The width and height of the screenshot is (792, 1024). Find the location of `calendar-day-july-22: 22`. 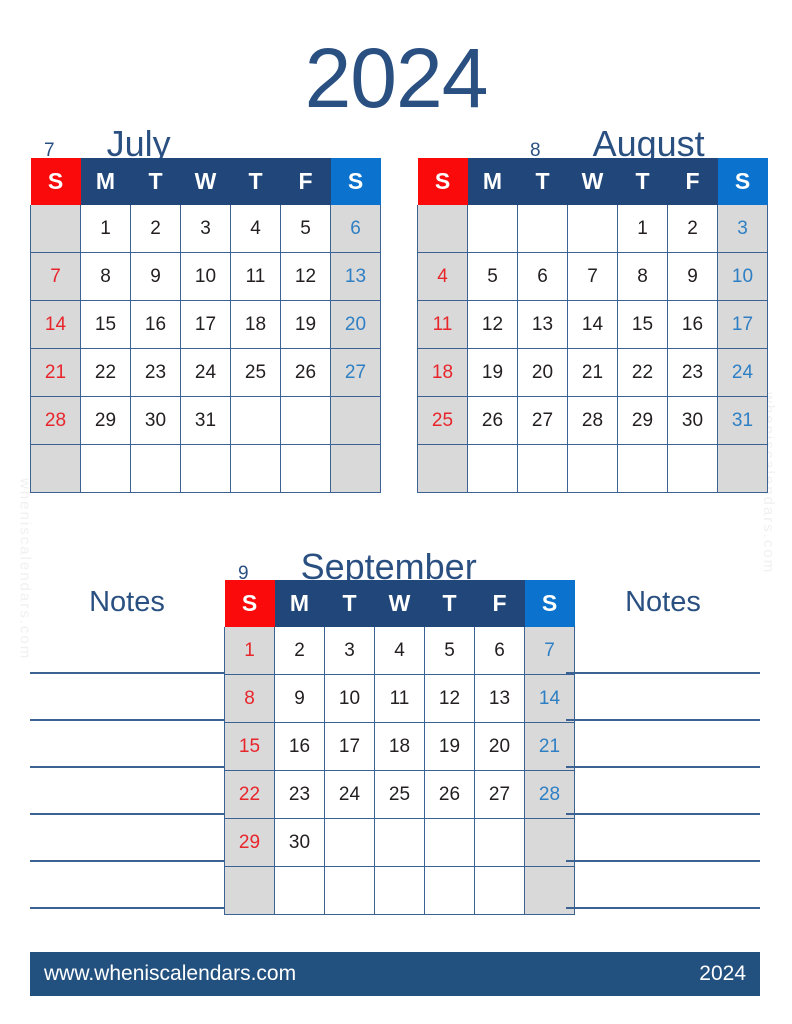

calendar-day-july-22: 22 is located at coordinates (105, 372).